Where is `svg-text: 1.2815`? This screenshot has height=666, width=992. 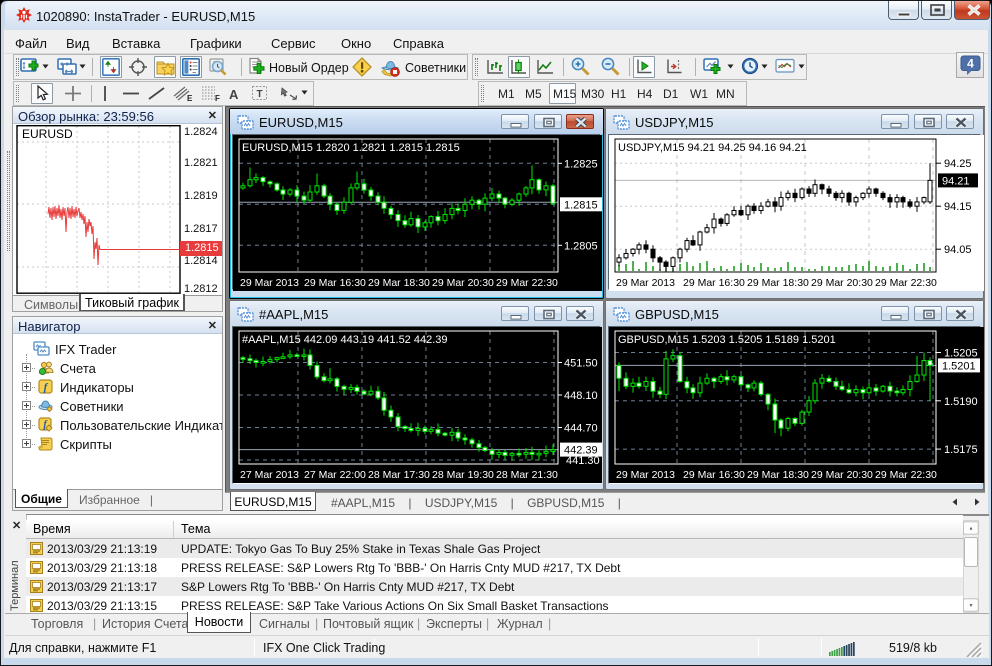
svg-text: 1.2815 is located at coordinates (581, 205).